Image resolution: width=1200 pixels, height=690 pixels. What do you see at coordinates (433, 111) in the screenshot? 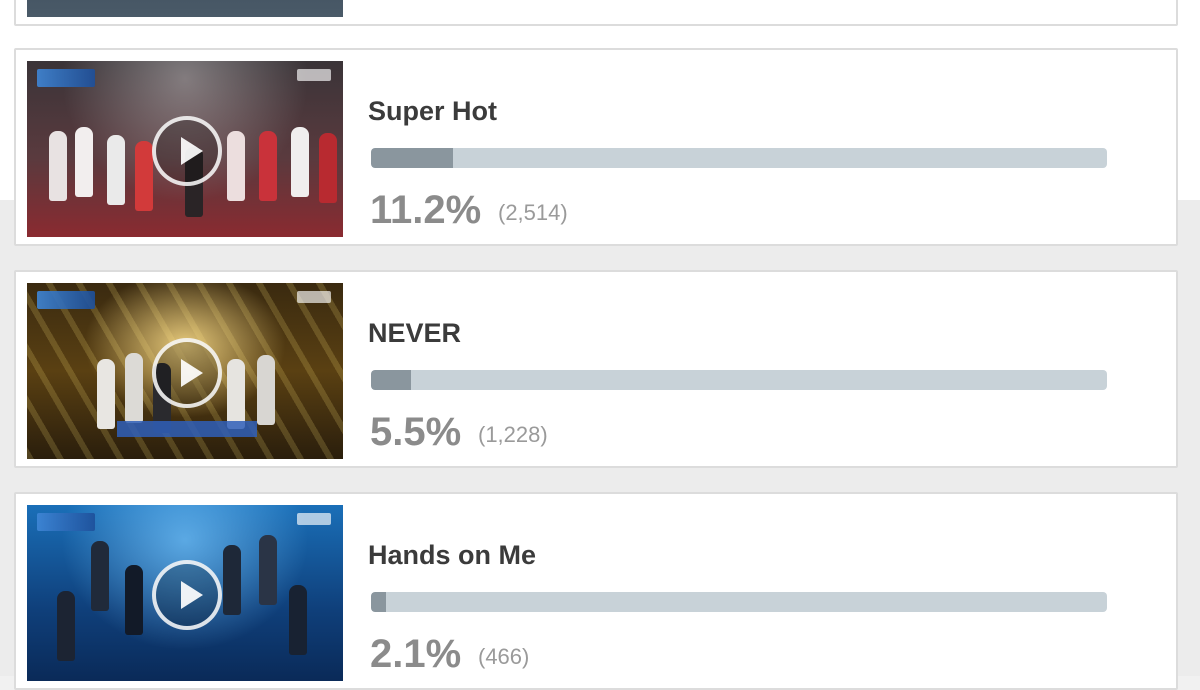
I see `option-title: Super Hot` at bounding box center [433, 111].